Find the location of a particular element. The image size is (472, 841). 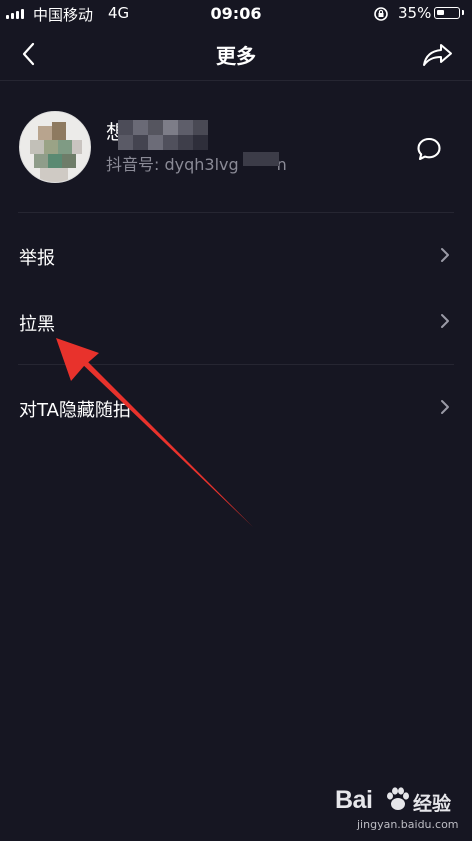

douyin-id-mosaic is located at coordinates (261, 159).